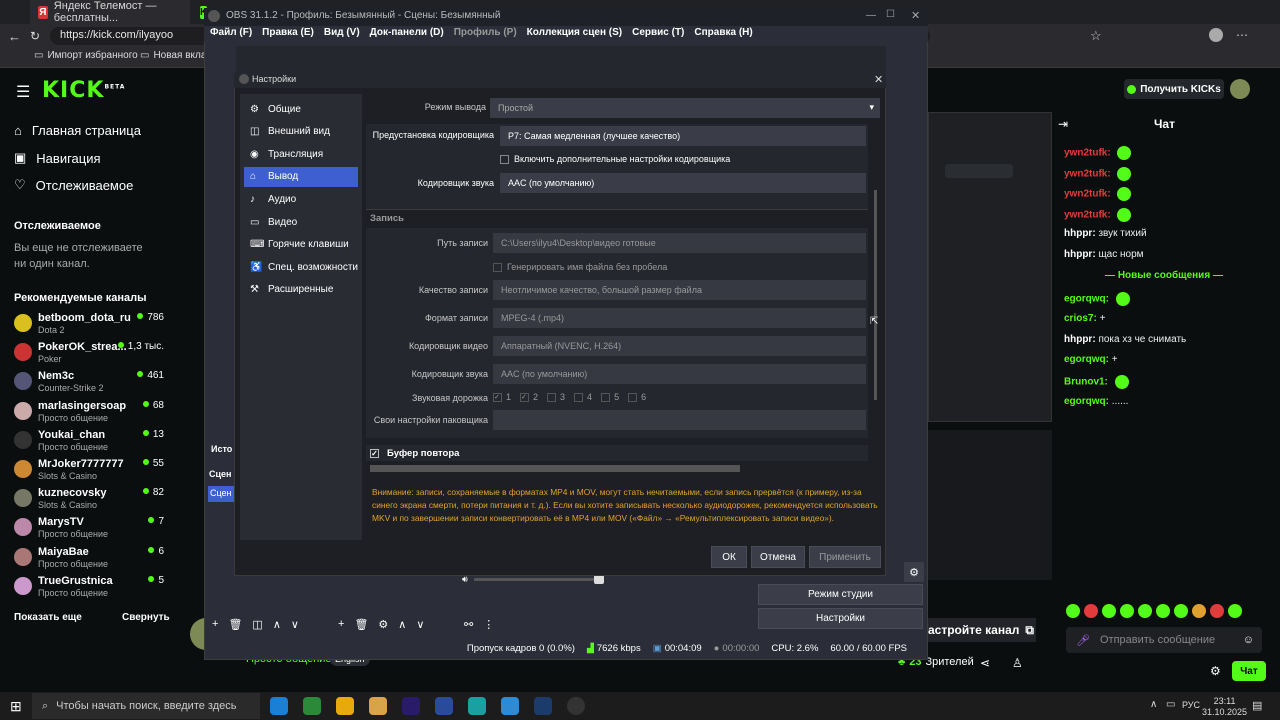  What do you see at coordinates (538, 579) in the screenshot?
I see `volume-slider` at bounding box center [538, 579].